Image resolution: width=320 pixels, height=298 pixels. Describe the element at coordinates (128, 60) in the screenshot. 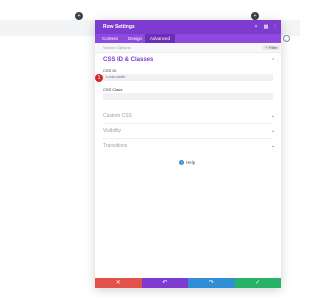

I see `section-title-css-id-classes: CSS ID & Classes` at that location.